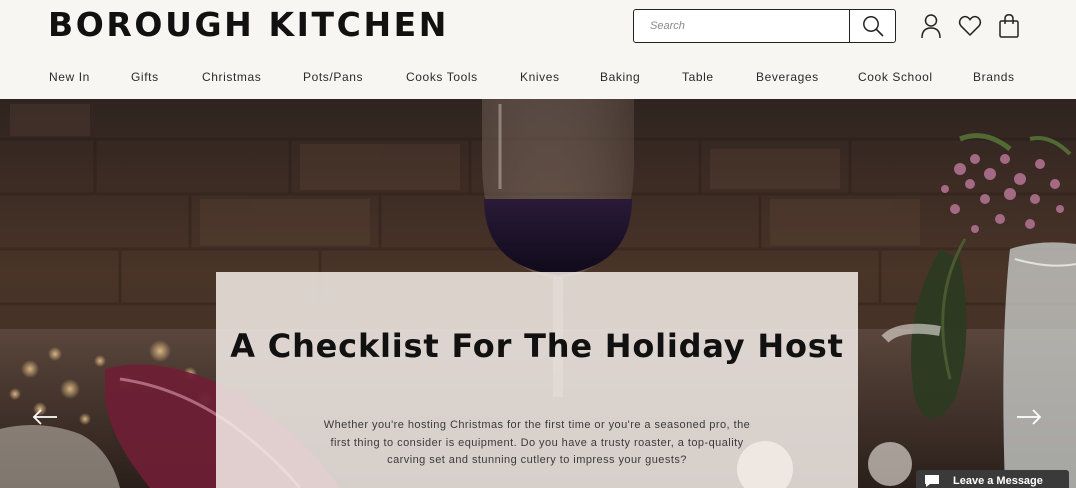  I want to click on nav-item-baking: Baking, so click(620, 77).